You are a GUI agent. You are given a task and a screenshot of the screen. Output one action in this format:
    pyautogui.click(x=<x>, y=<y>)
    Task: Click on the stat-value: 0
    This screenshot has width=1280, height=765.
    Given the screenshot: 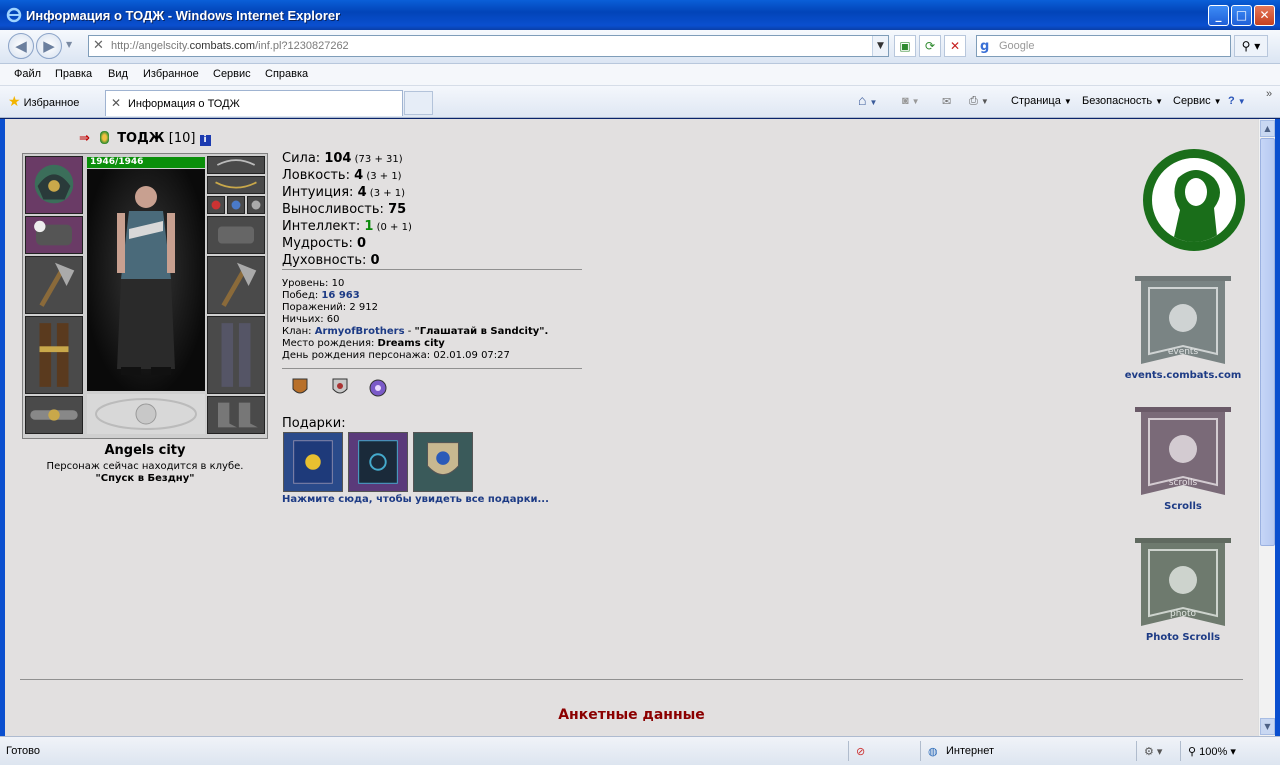 What is the action you would take?
    pyautogui.click(x=362, y=243)
    